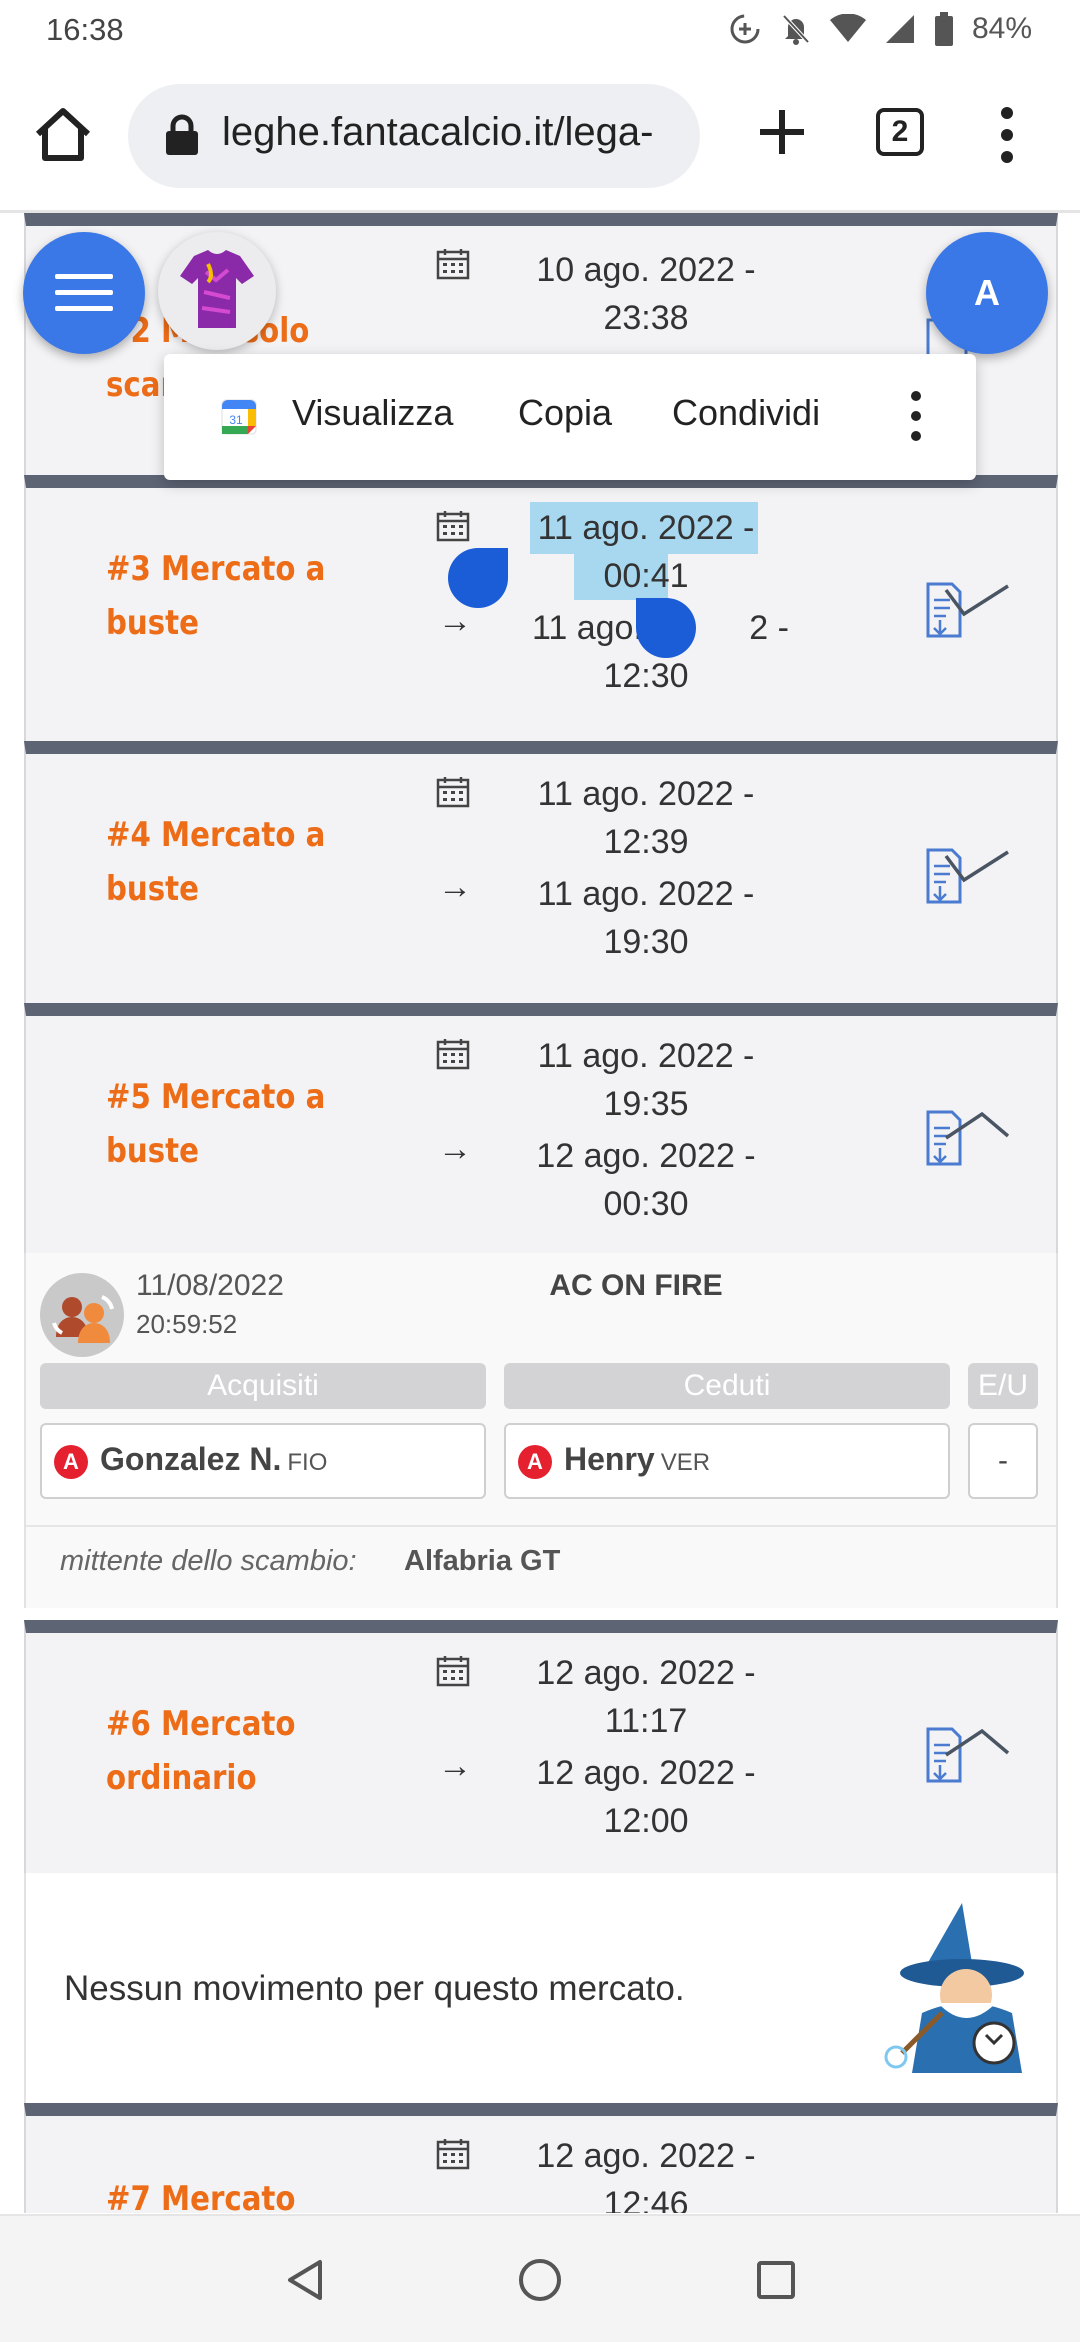  What do you see at coordinates (306, 2280) in the screenshot?
I see `back-icon` at bounding box center [306, 2280].